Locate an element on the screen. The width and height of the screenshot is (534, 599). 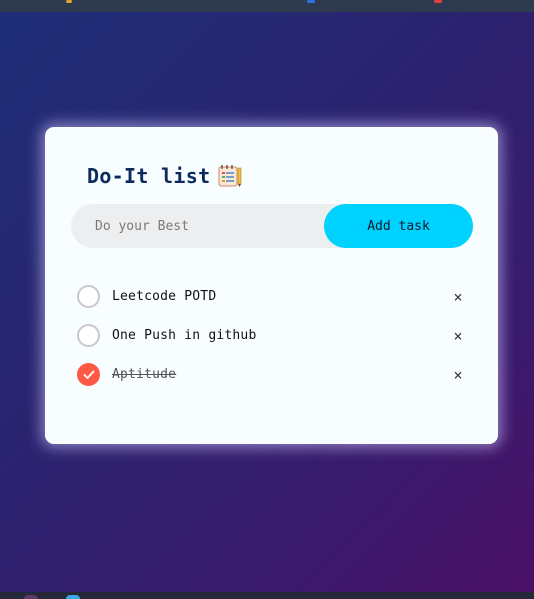
task-label: Aptitude is located at coordinates (144, 374).